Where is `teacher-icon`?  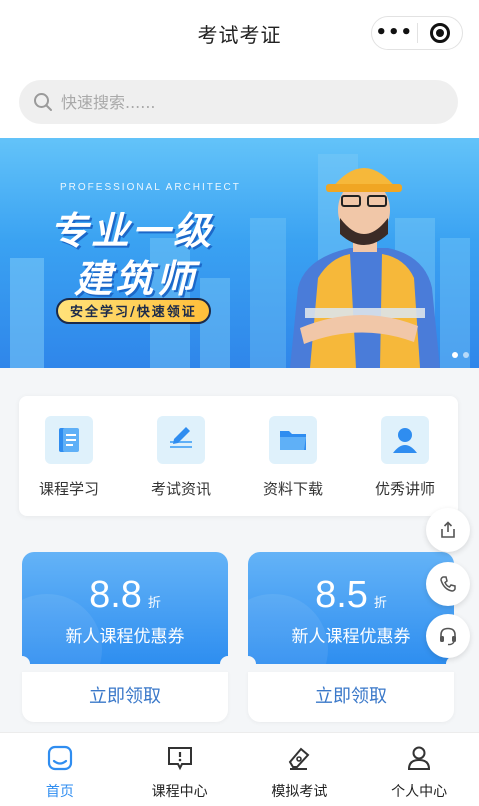 teacher-icon is located at coordinates (405, 440).